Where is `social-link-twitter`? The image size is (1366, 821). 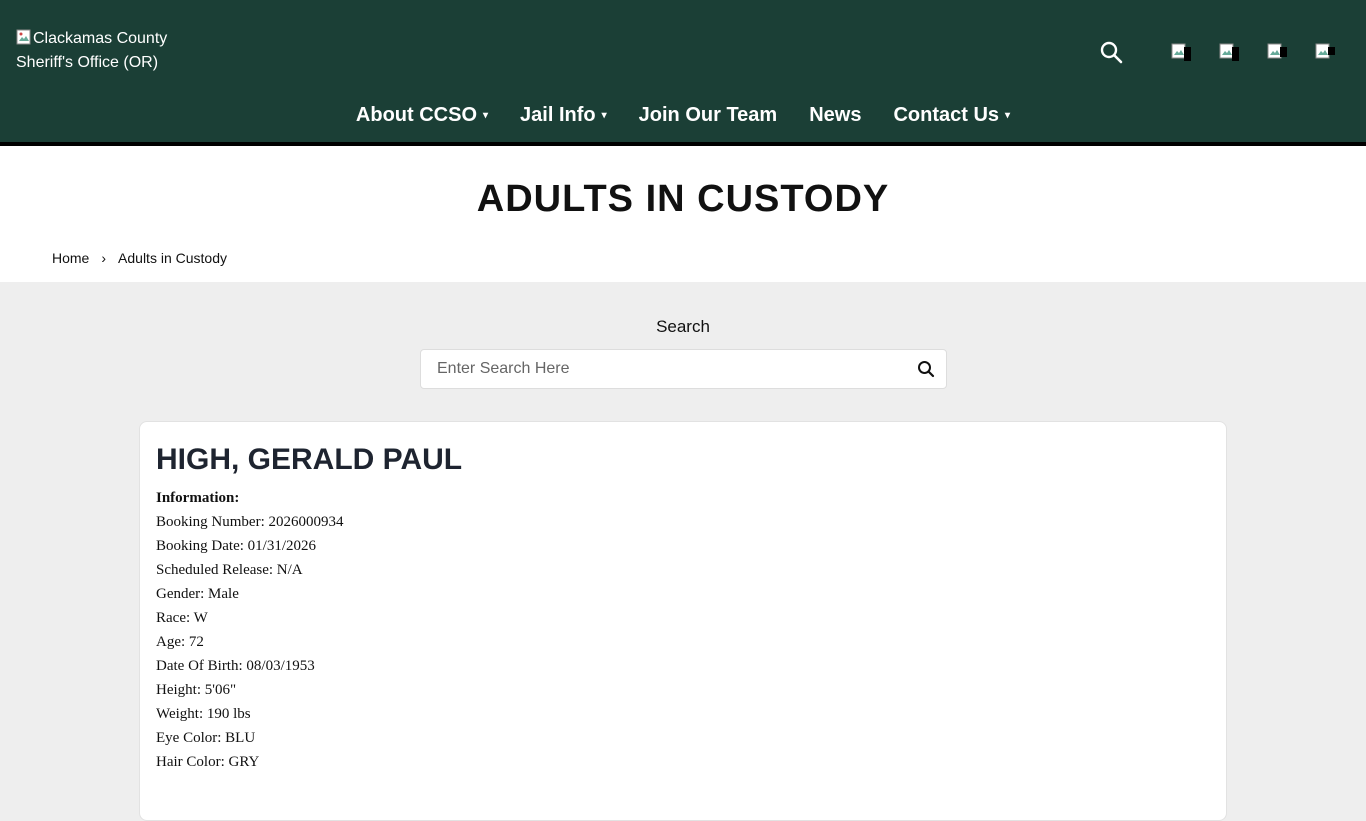
social-link-twitter is located at coordinates (1230, 52).